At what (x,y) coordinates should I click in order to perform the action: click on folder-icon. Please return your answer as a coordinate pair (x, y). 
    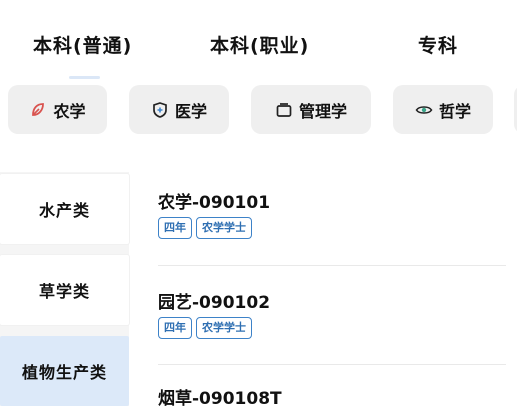
    Looking at the image, I should click on (284, 110).